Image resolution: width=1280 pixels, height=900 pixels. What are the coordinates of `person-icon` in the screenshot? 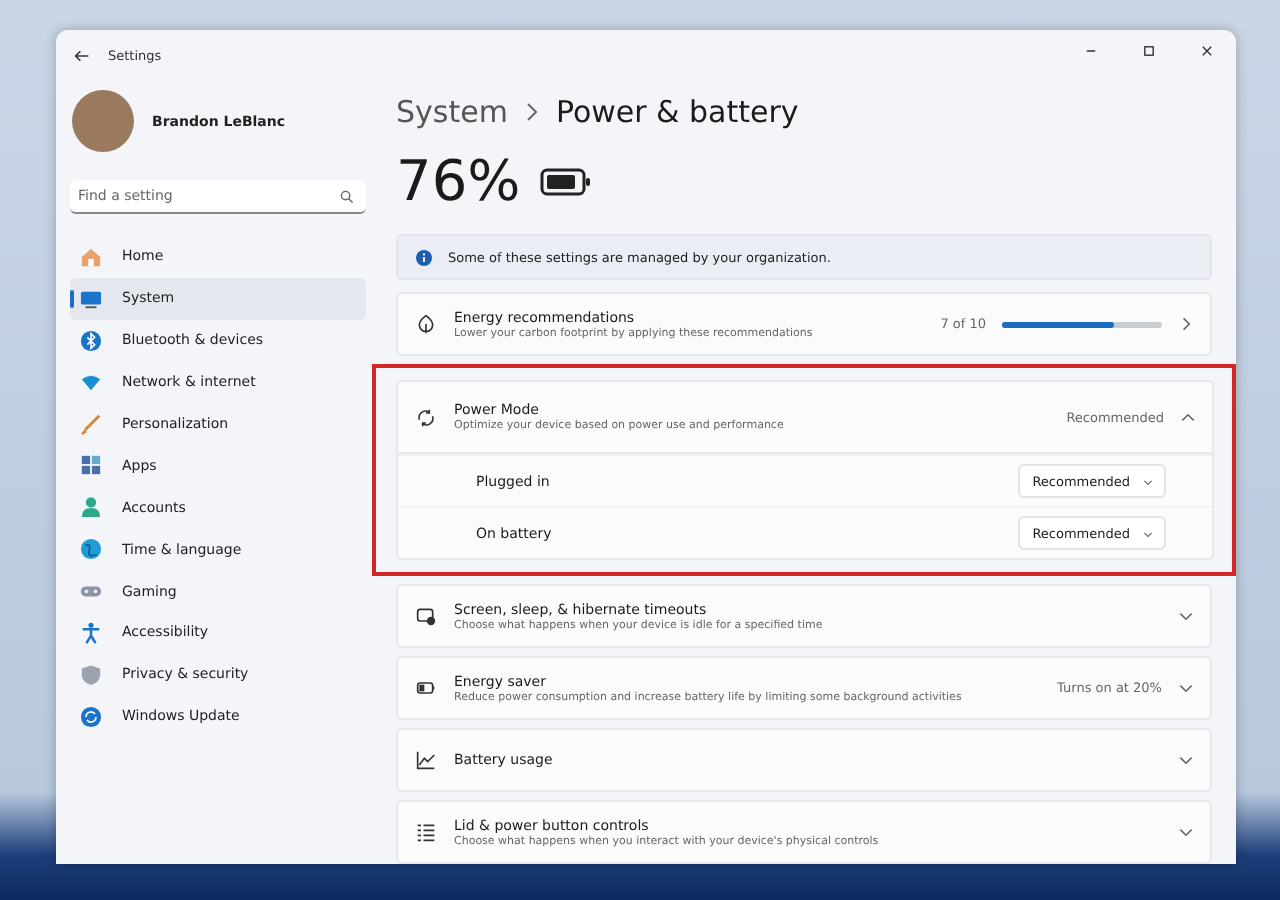 It's located at (91, 507).